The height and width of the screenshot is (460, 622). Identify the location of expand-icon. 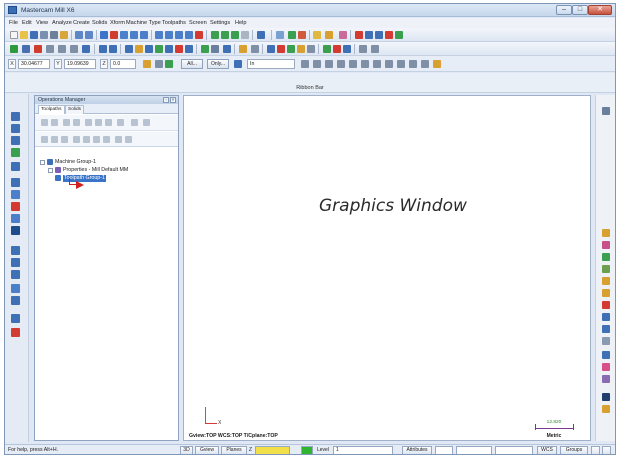
(50, 170).